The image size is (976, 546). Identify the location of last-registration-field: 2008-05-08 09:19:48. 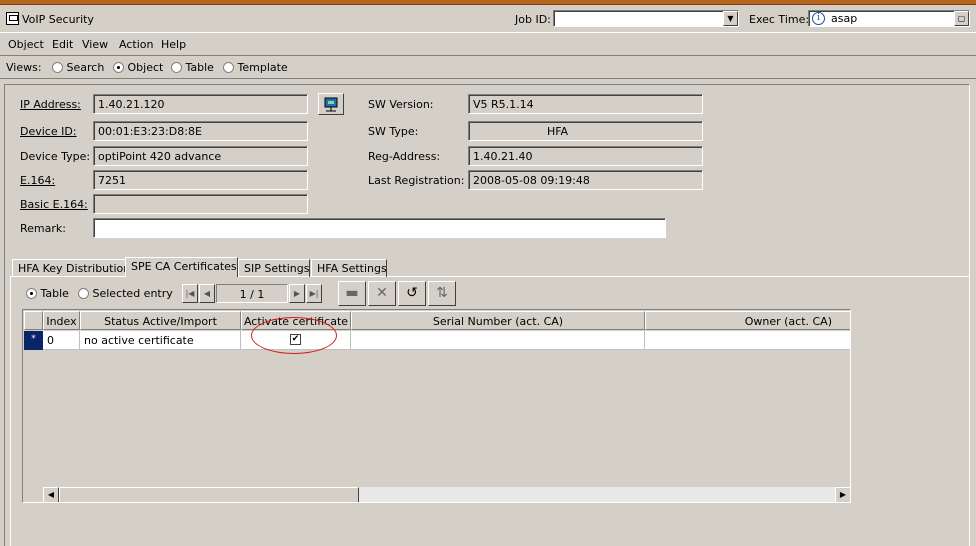
(585, 180).